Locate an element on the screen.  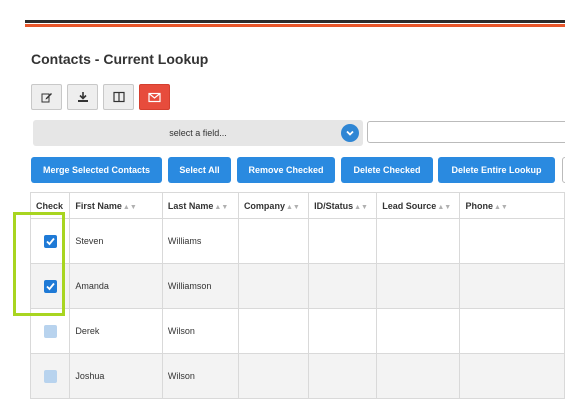
columns-icon is located at coordinates (118, 97).